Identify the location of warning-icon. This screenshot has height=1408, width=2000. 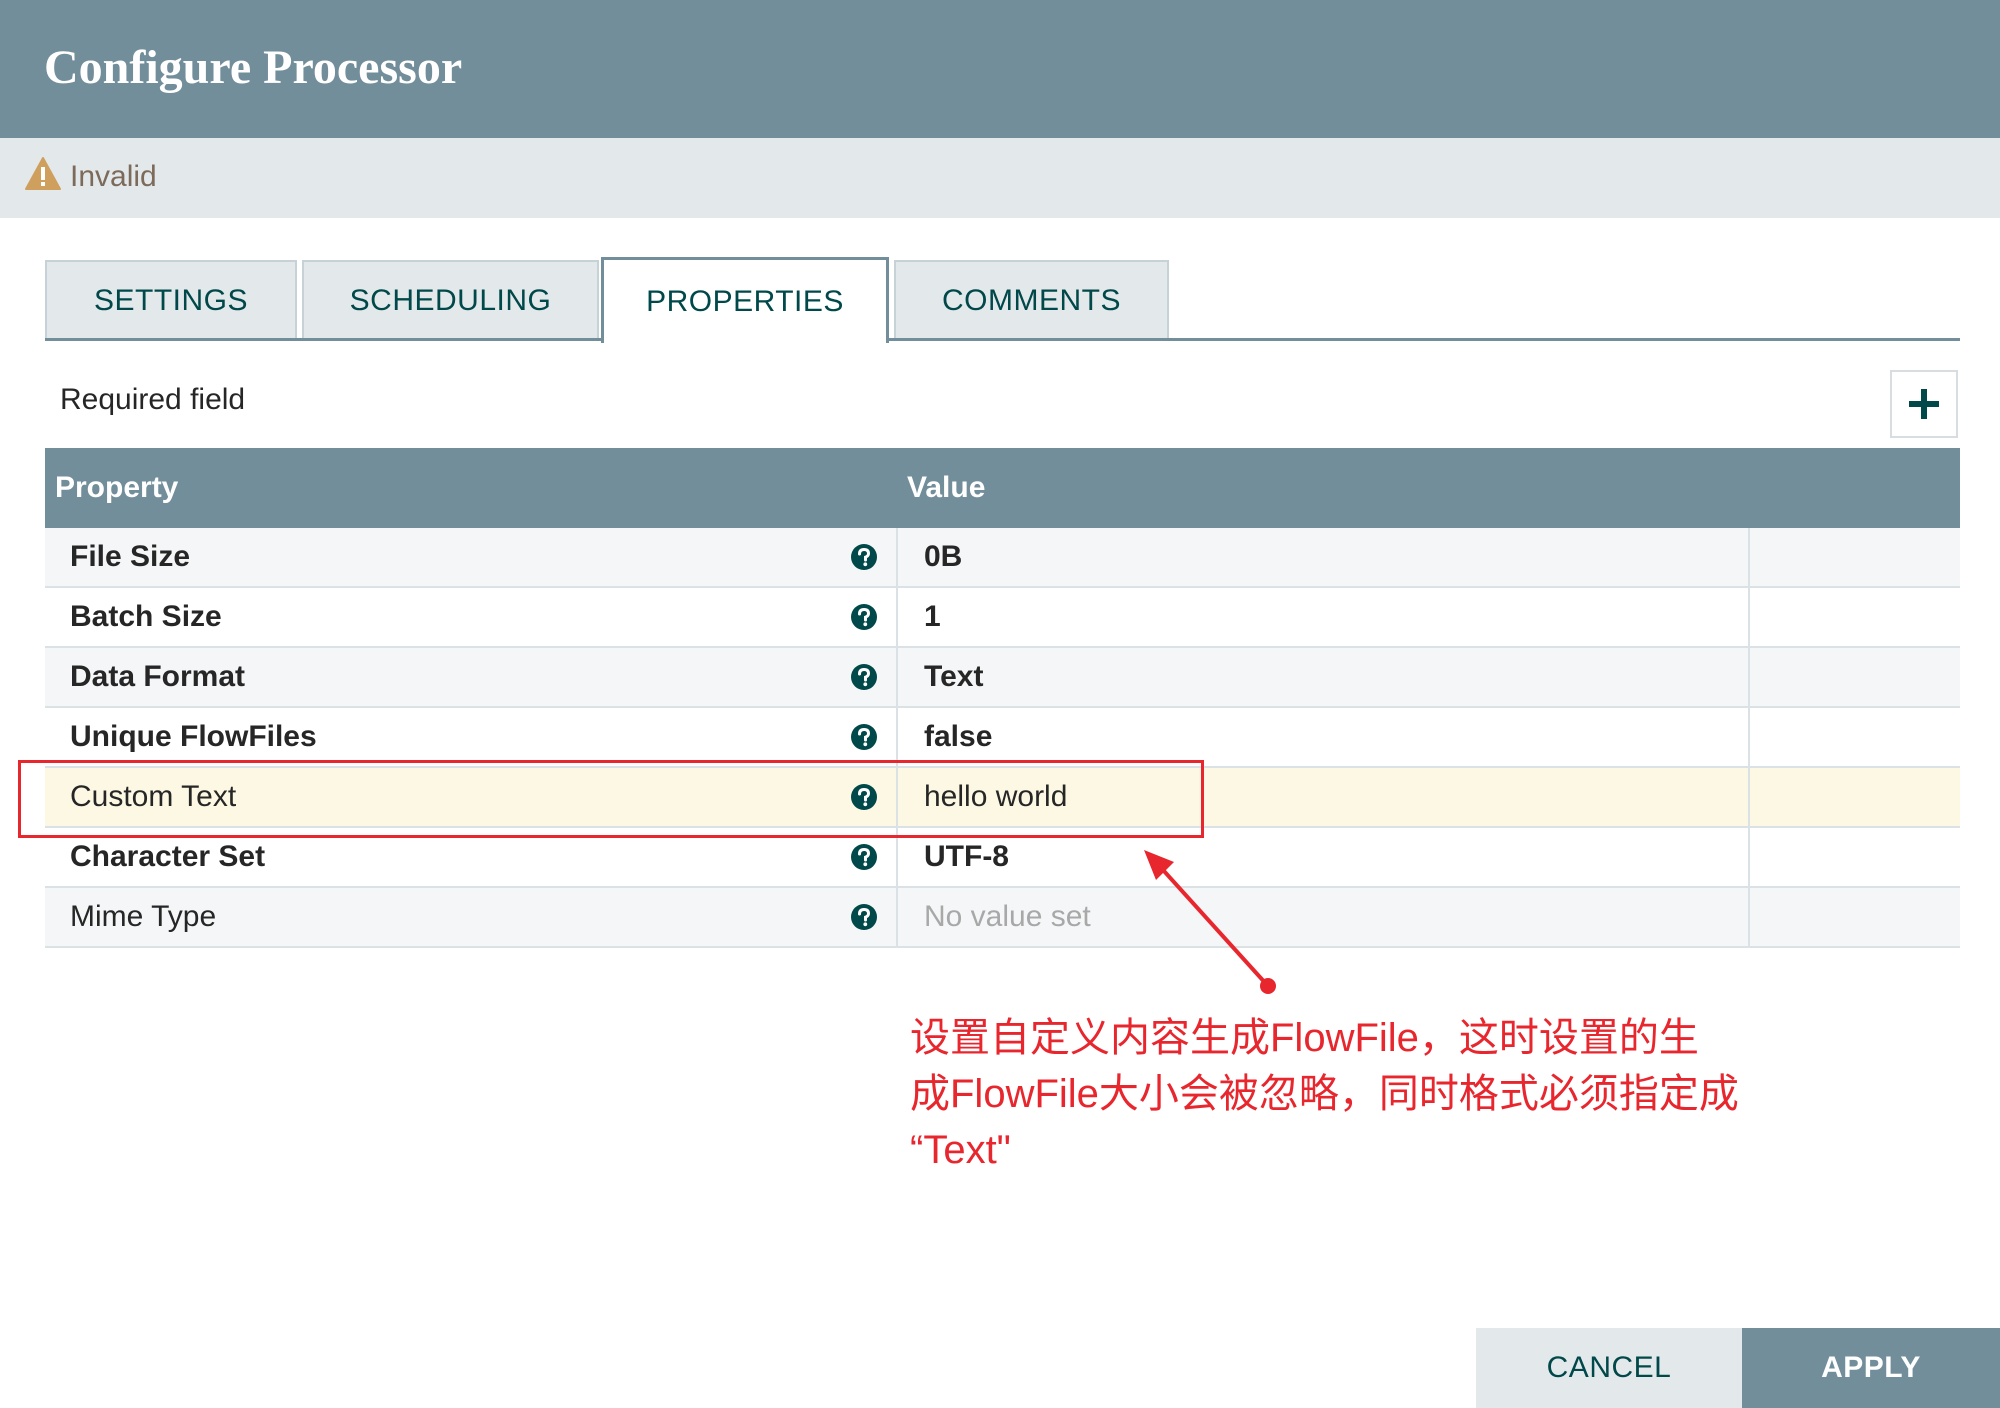
(43, 173).